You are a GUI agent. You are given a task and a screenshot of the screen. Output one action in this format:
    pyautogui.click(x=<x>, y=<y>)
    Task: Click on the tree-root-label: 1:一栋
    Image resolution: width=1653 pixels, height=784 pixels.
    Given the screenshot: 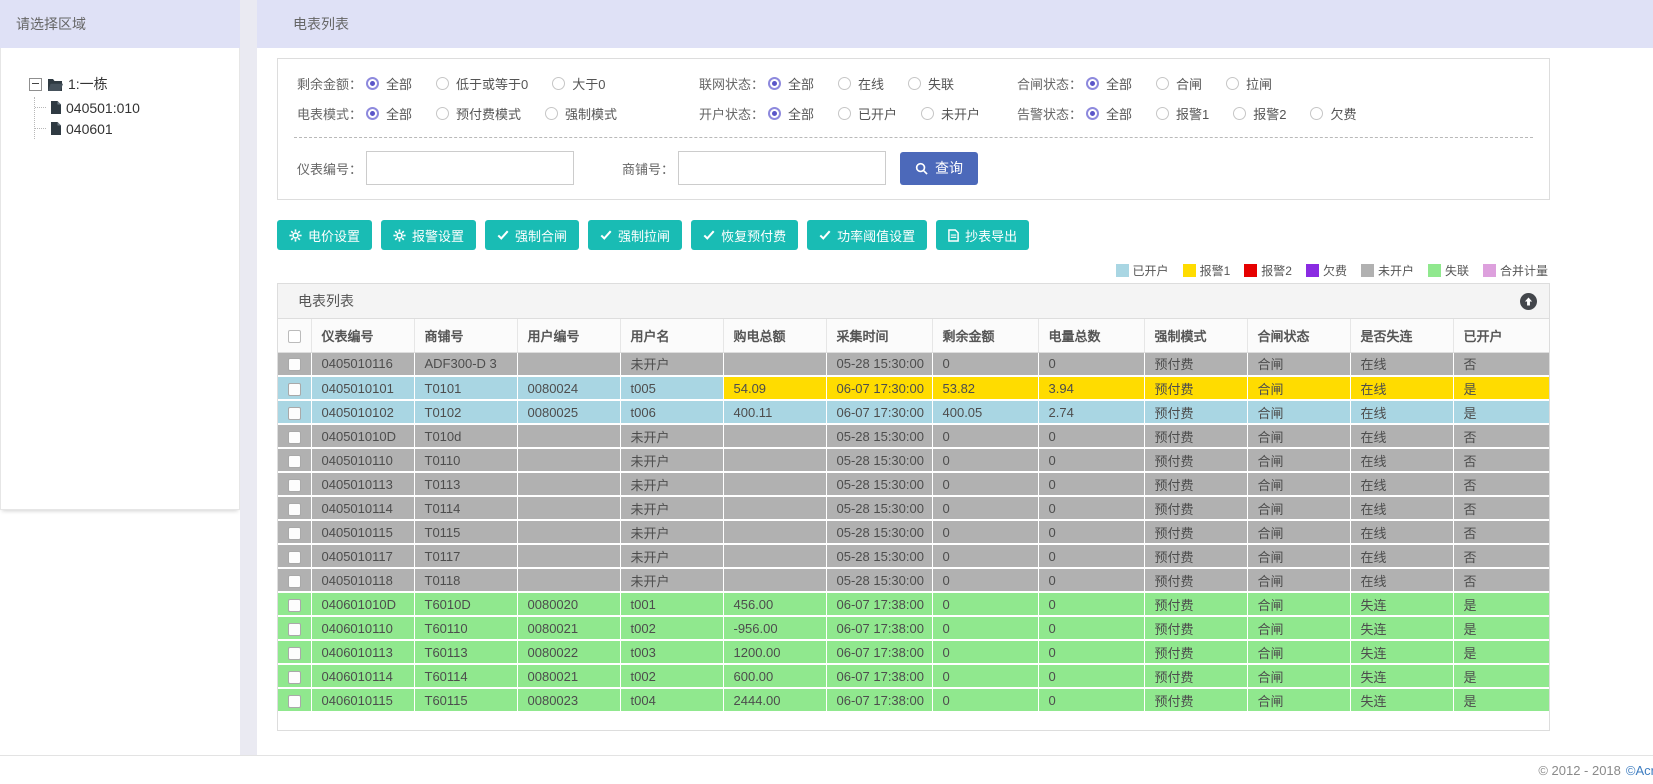 What is the action you would take?
    pyautogui.click(x=88, y=84)
    